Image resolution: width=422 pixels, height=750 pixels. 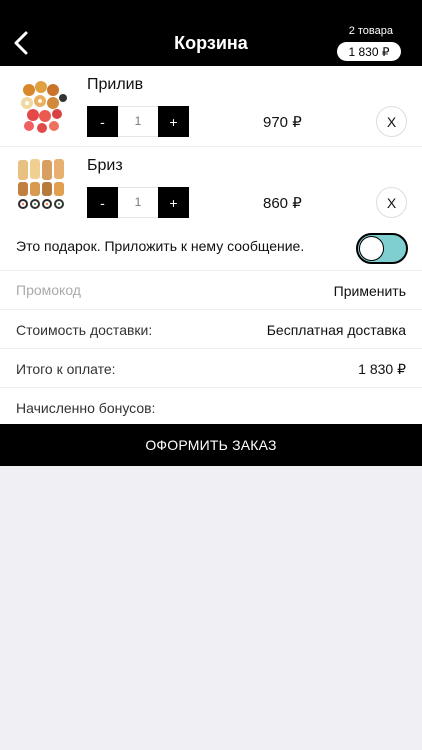 I want to click on nav-bar: Корзина 2 товара 1 830 ₽, so click(x=211, y=33).